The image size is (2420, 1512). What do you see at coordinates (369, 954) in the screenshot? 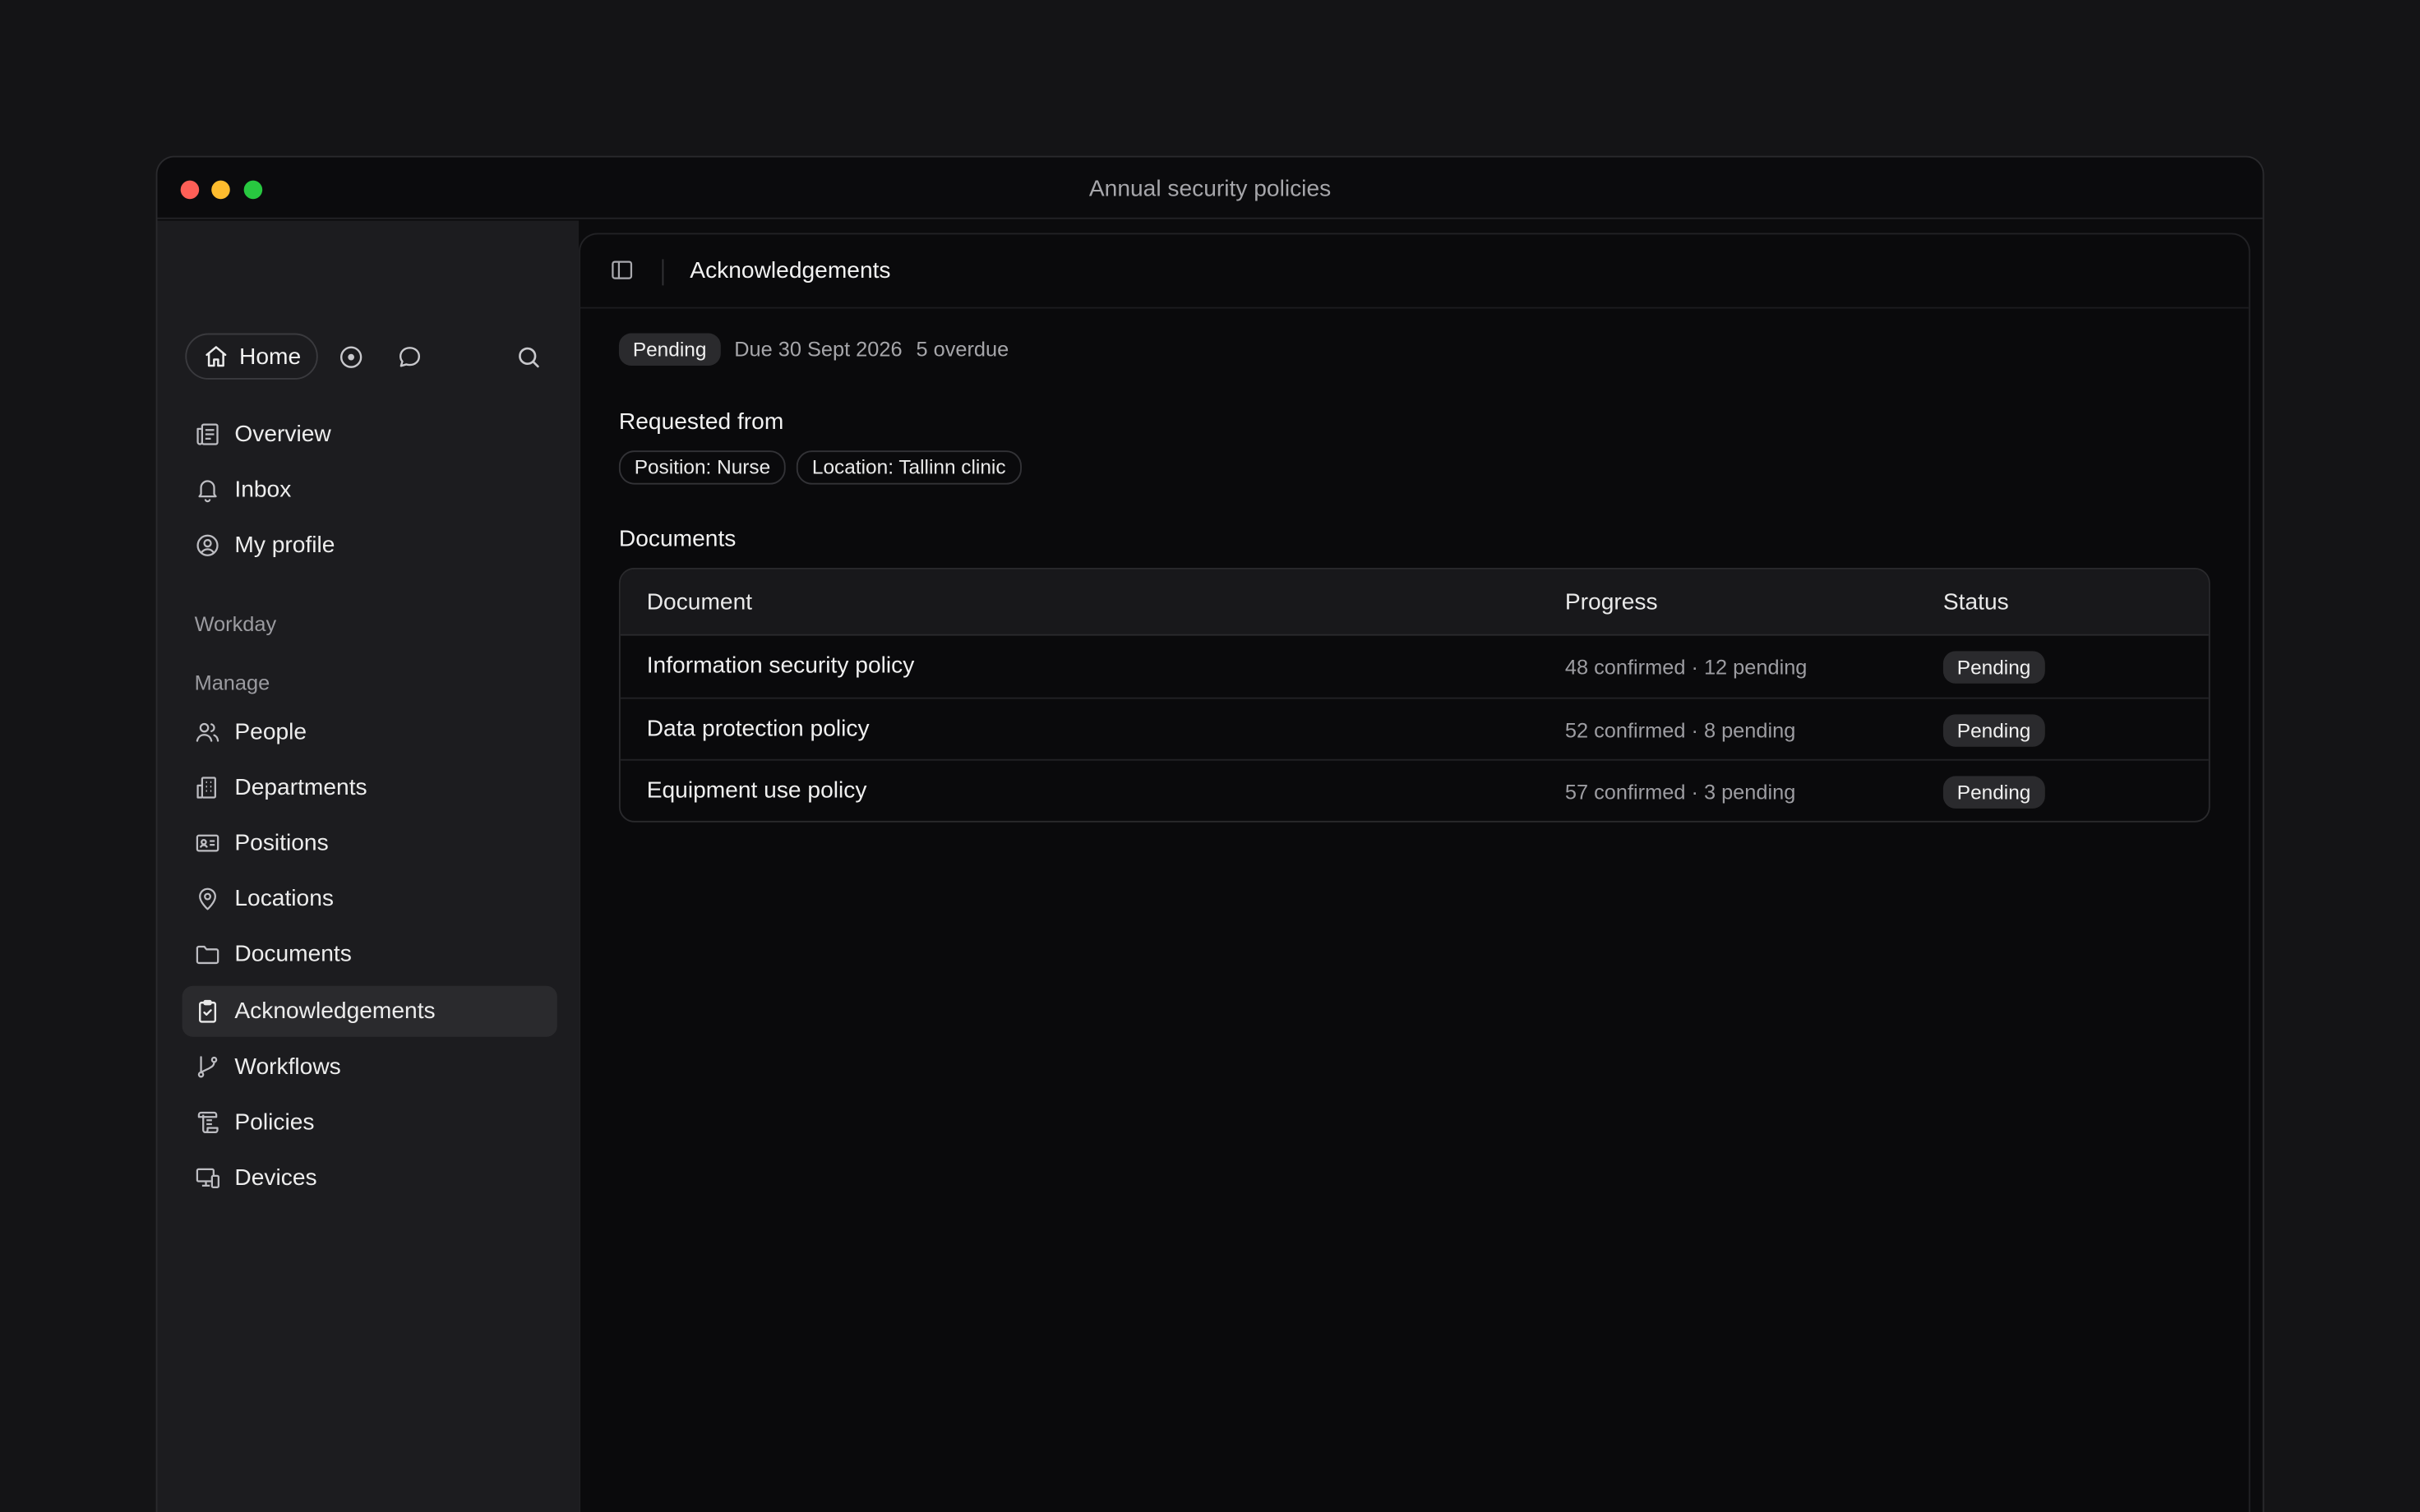
I see `sidebar-item-documents: Documents` at bounding box center [369, 954].